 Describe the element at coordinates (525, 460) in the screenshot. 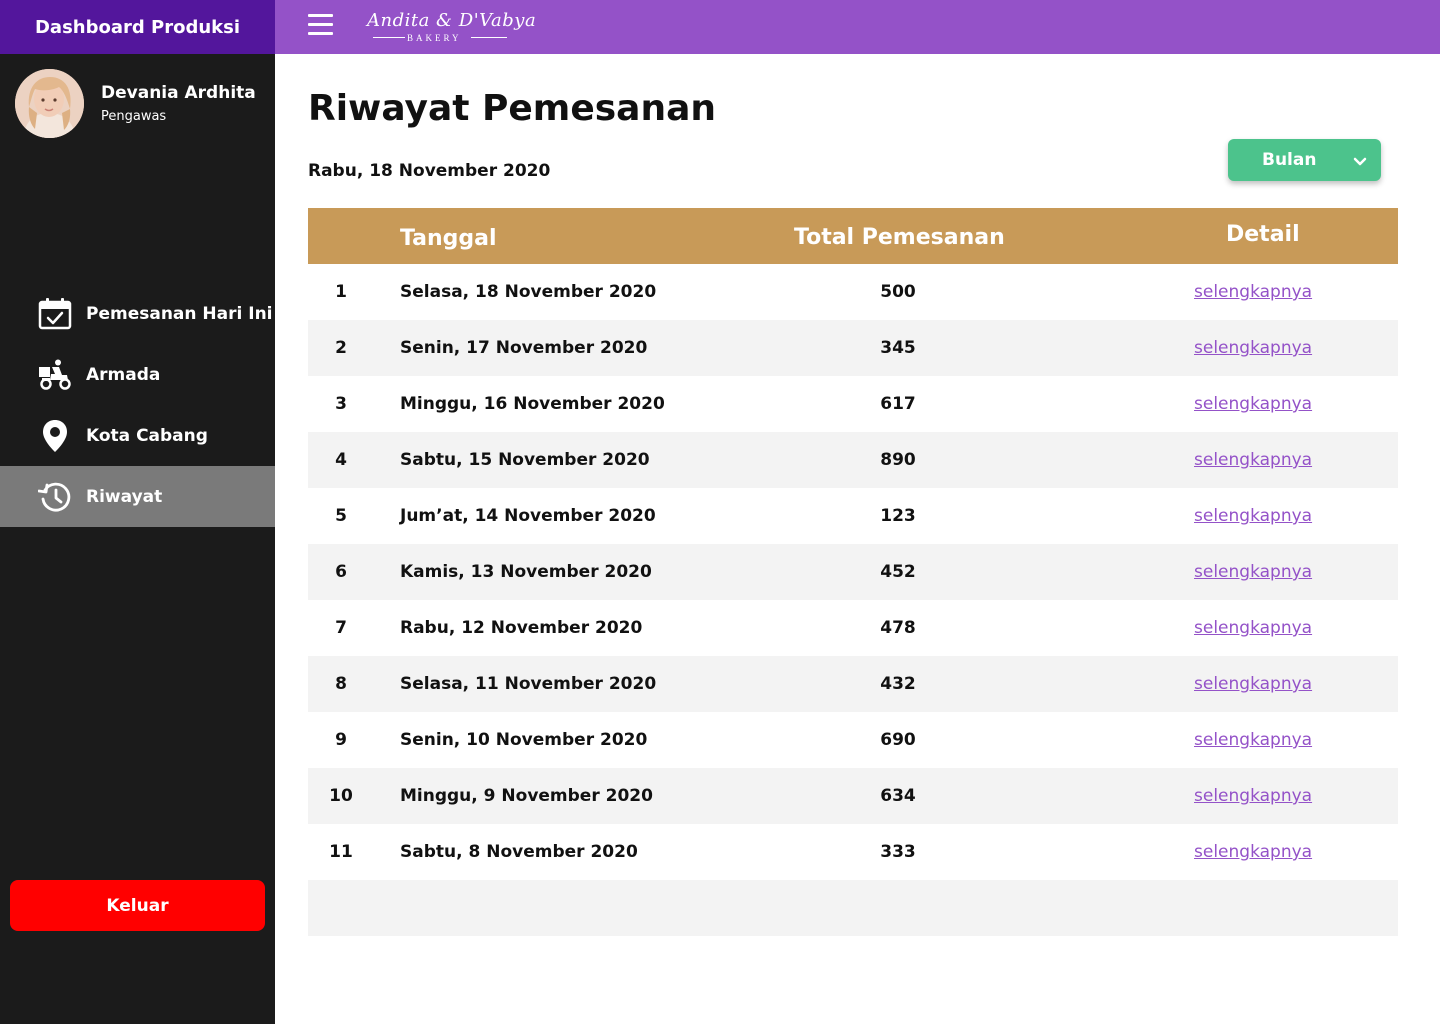

I see `row-date: Sabtu, 15 November 2020` at that location.